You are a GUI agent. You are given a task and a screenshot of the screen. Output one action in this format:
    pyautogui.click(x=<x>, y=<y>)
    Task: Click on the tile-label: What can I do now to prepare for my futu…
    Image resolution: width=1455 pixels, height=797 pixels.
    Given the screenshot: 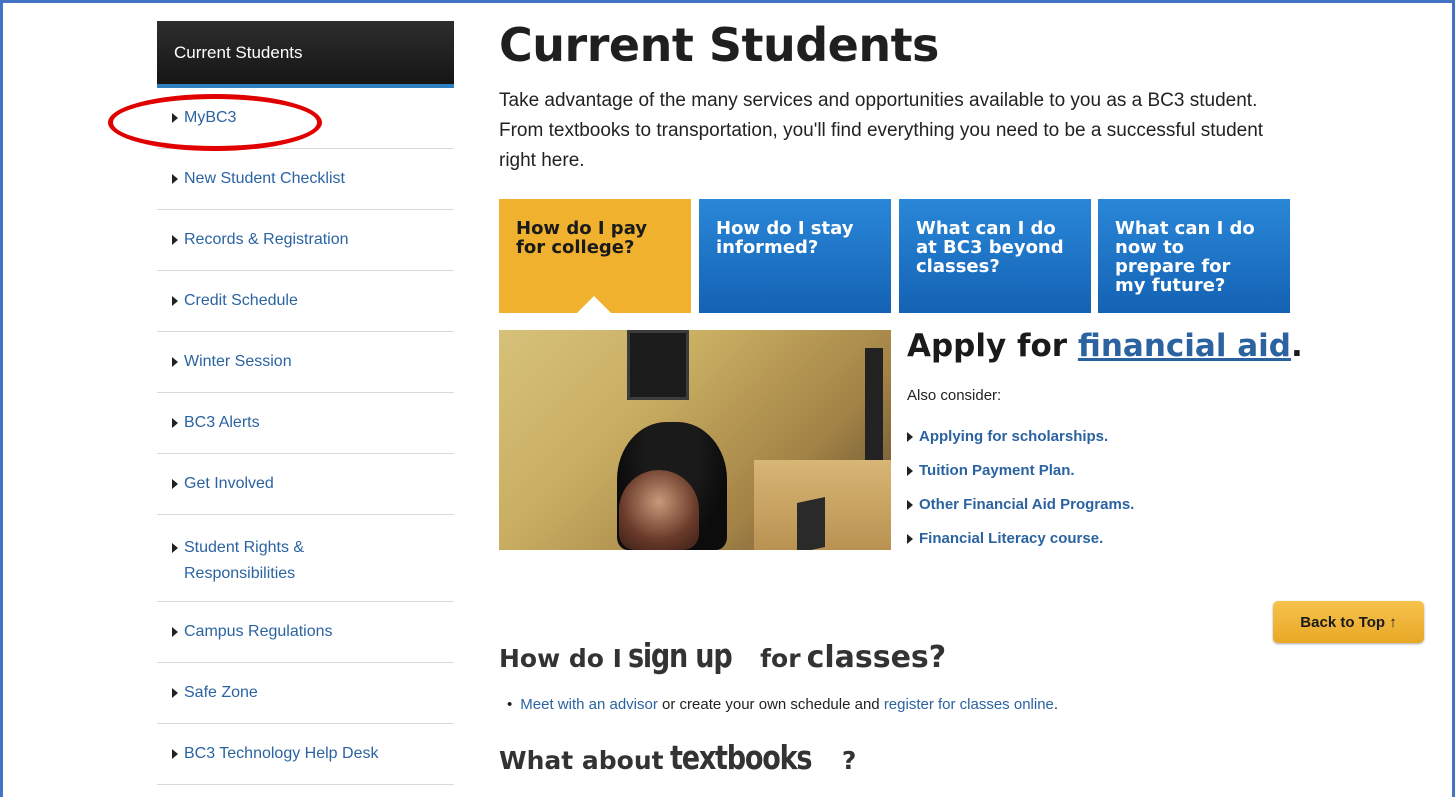 What is the action you would take?
    pyautogui.click(x=1185, y=257)
    